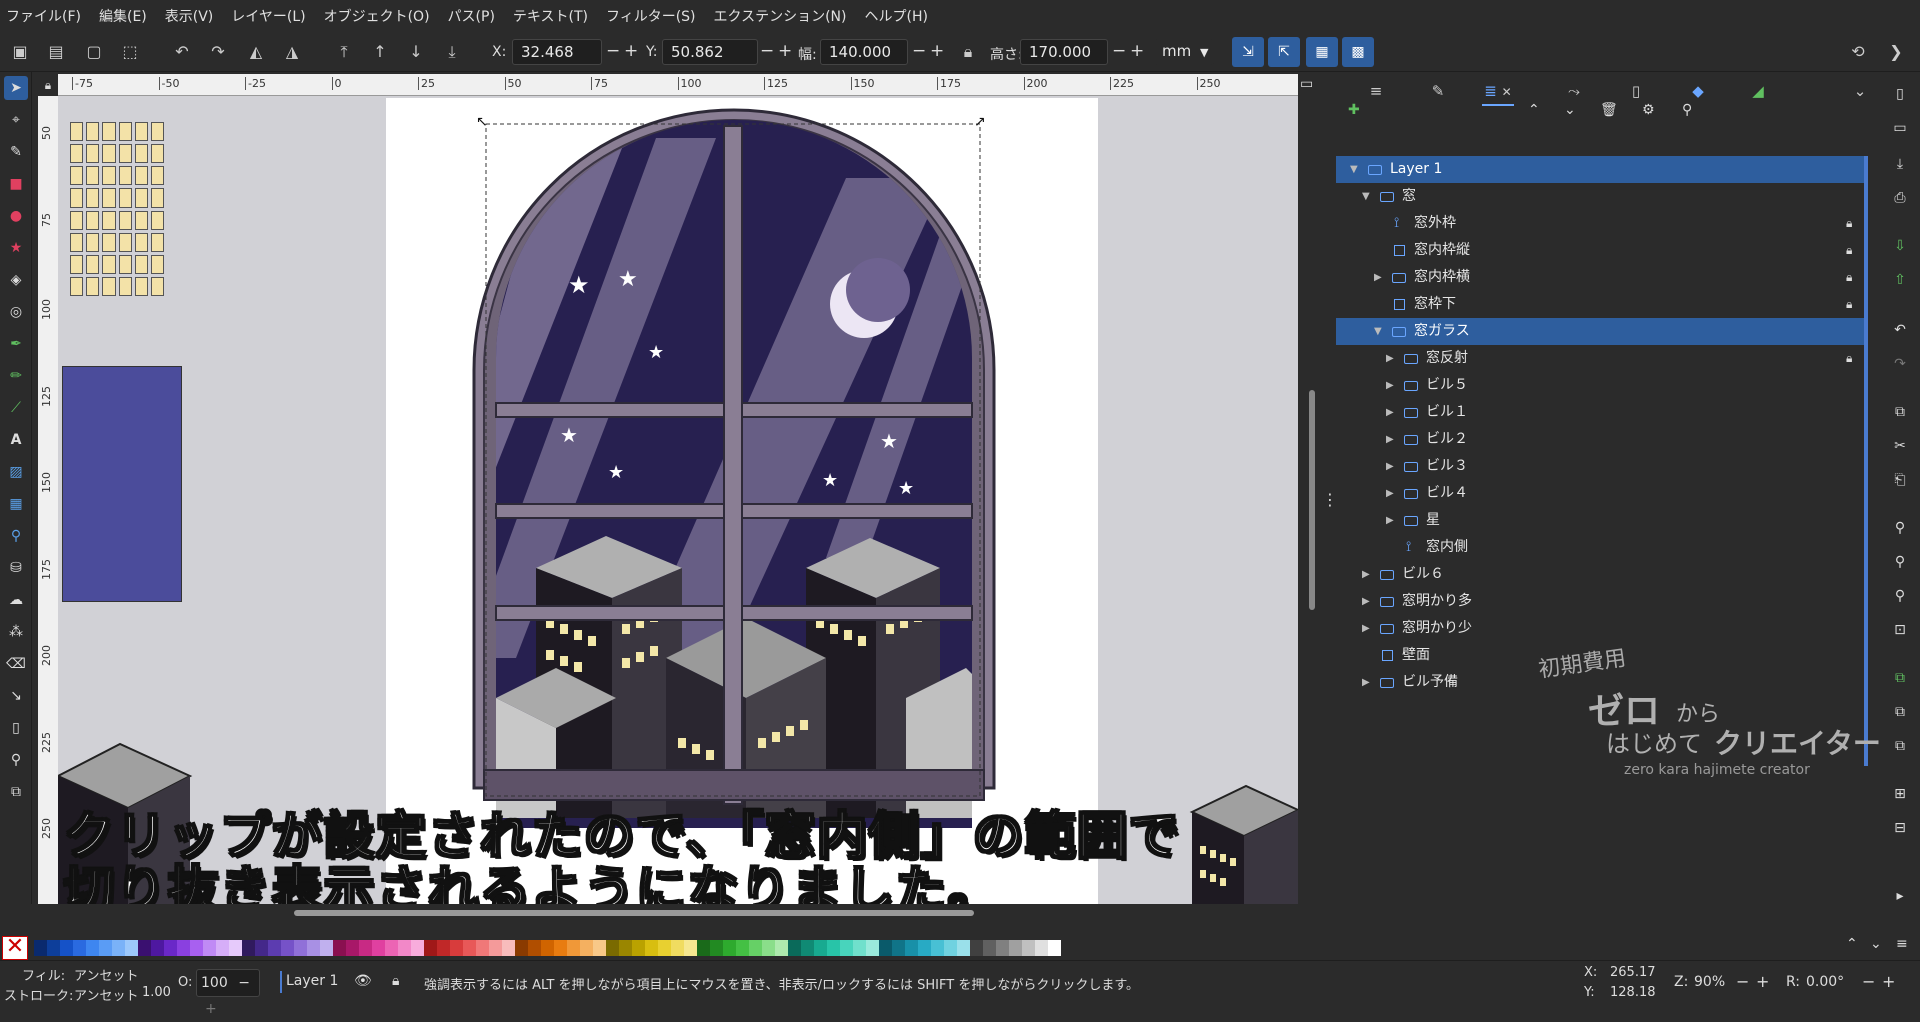 Image resolution: width=1920 pixels, height=1022 pixels. I want to click on star-tool-icon: ★, so click(16, 248).